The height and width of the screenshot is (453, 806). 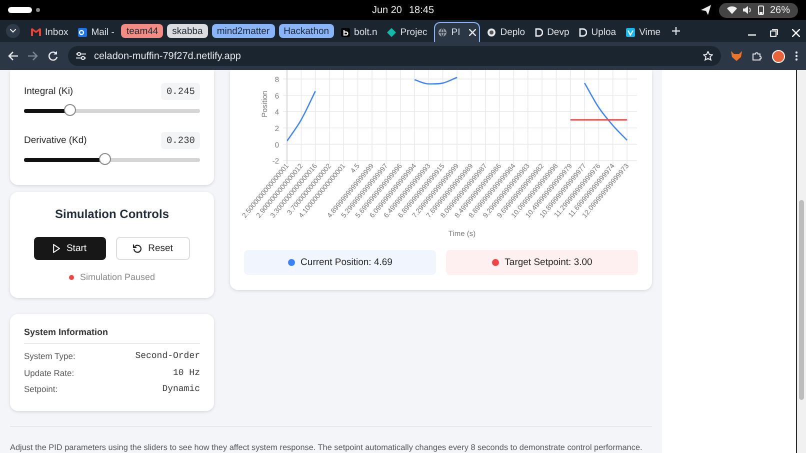 What do you see at coordinates (33, 56) in the screenshot?
I see `forward-arrow-icon` at bounding box center [33, 56].